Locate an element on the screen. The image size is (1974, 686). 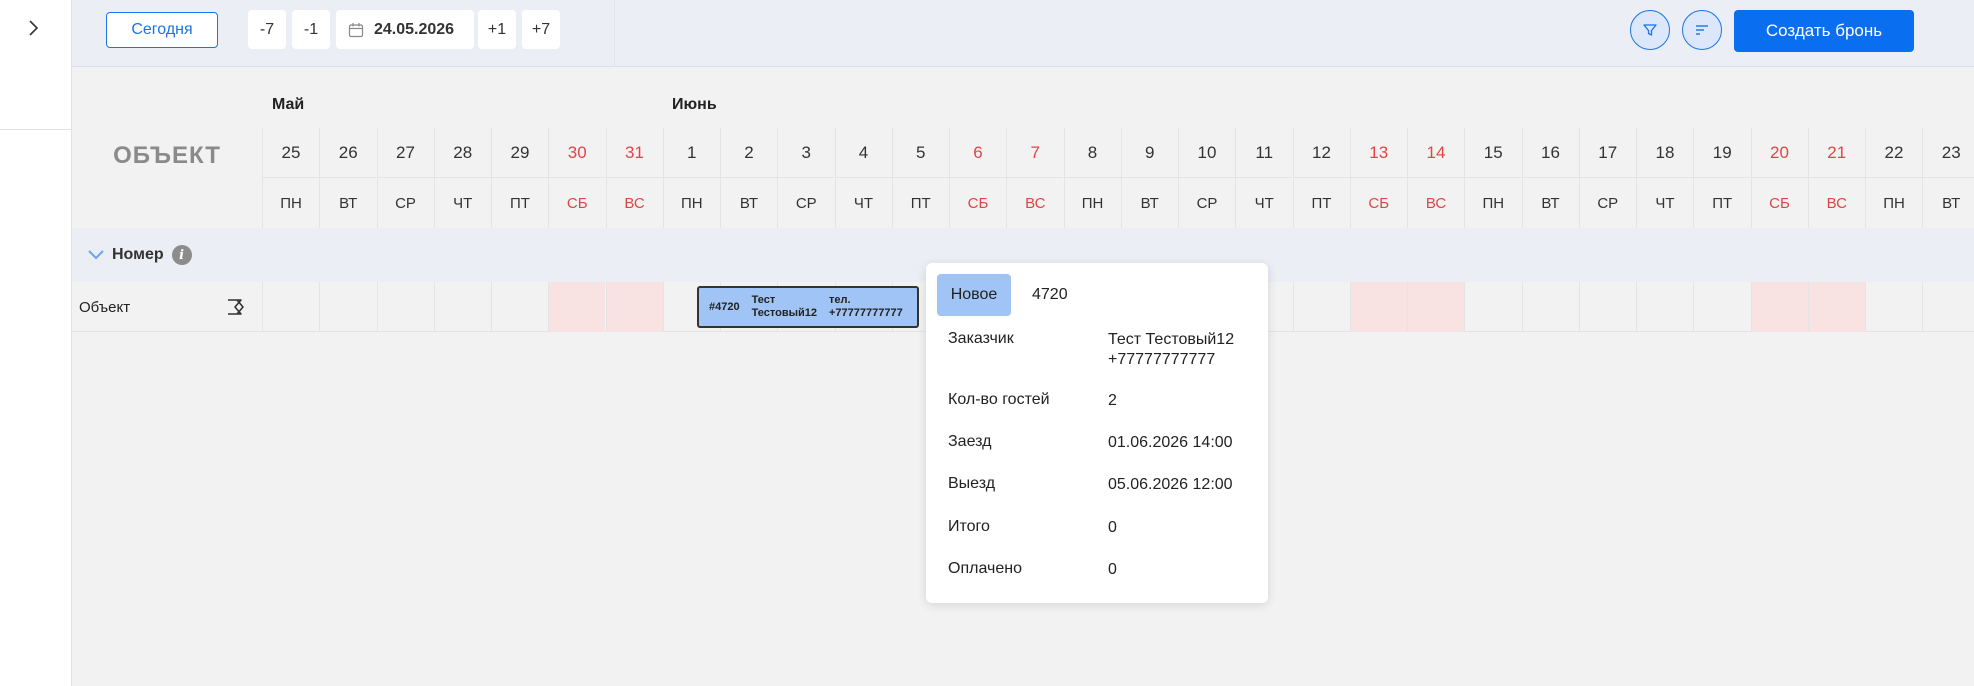
booking-bar: #4720 Тест Тестовый12 тел. +77777777777 is located at coordinates (808, 307).